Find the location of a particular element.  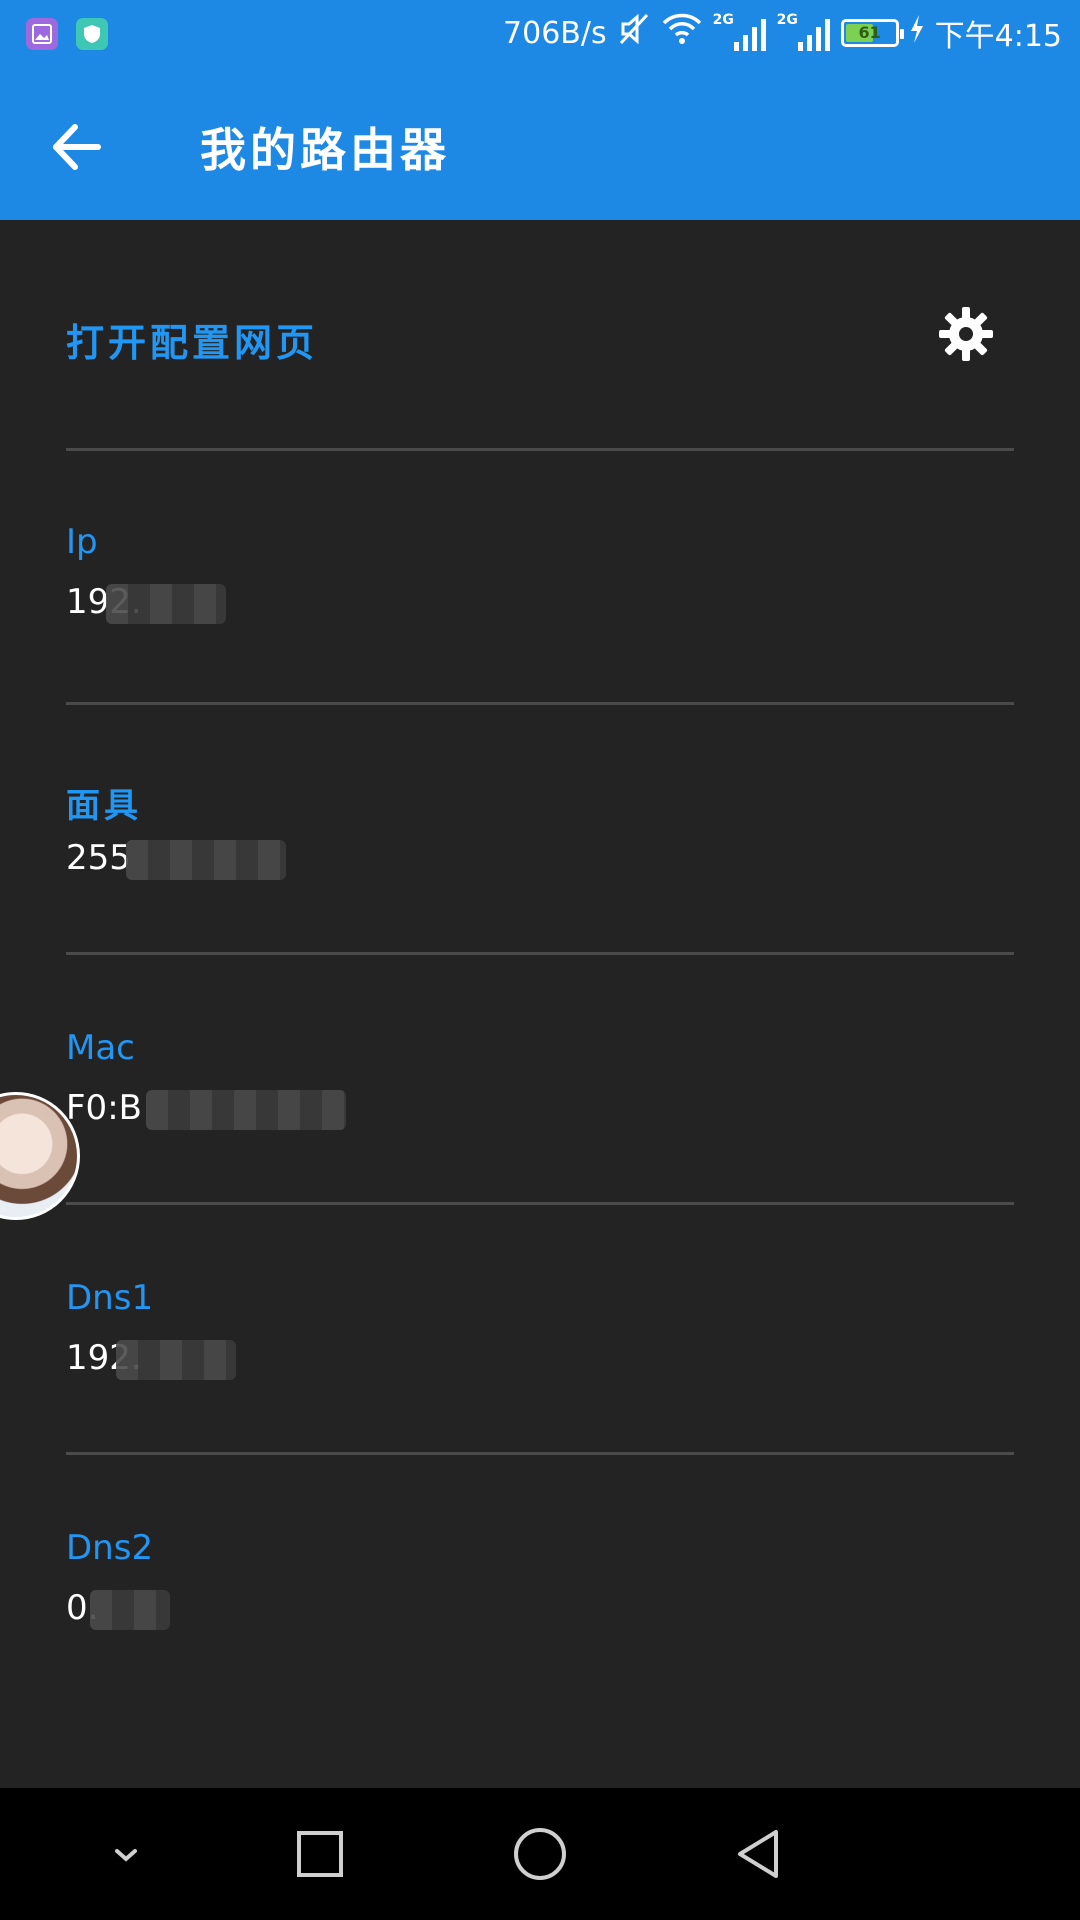

field-dns2: Dns2 0. is located at coordinates (540, 1616).